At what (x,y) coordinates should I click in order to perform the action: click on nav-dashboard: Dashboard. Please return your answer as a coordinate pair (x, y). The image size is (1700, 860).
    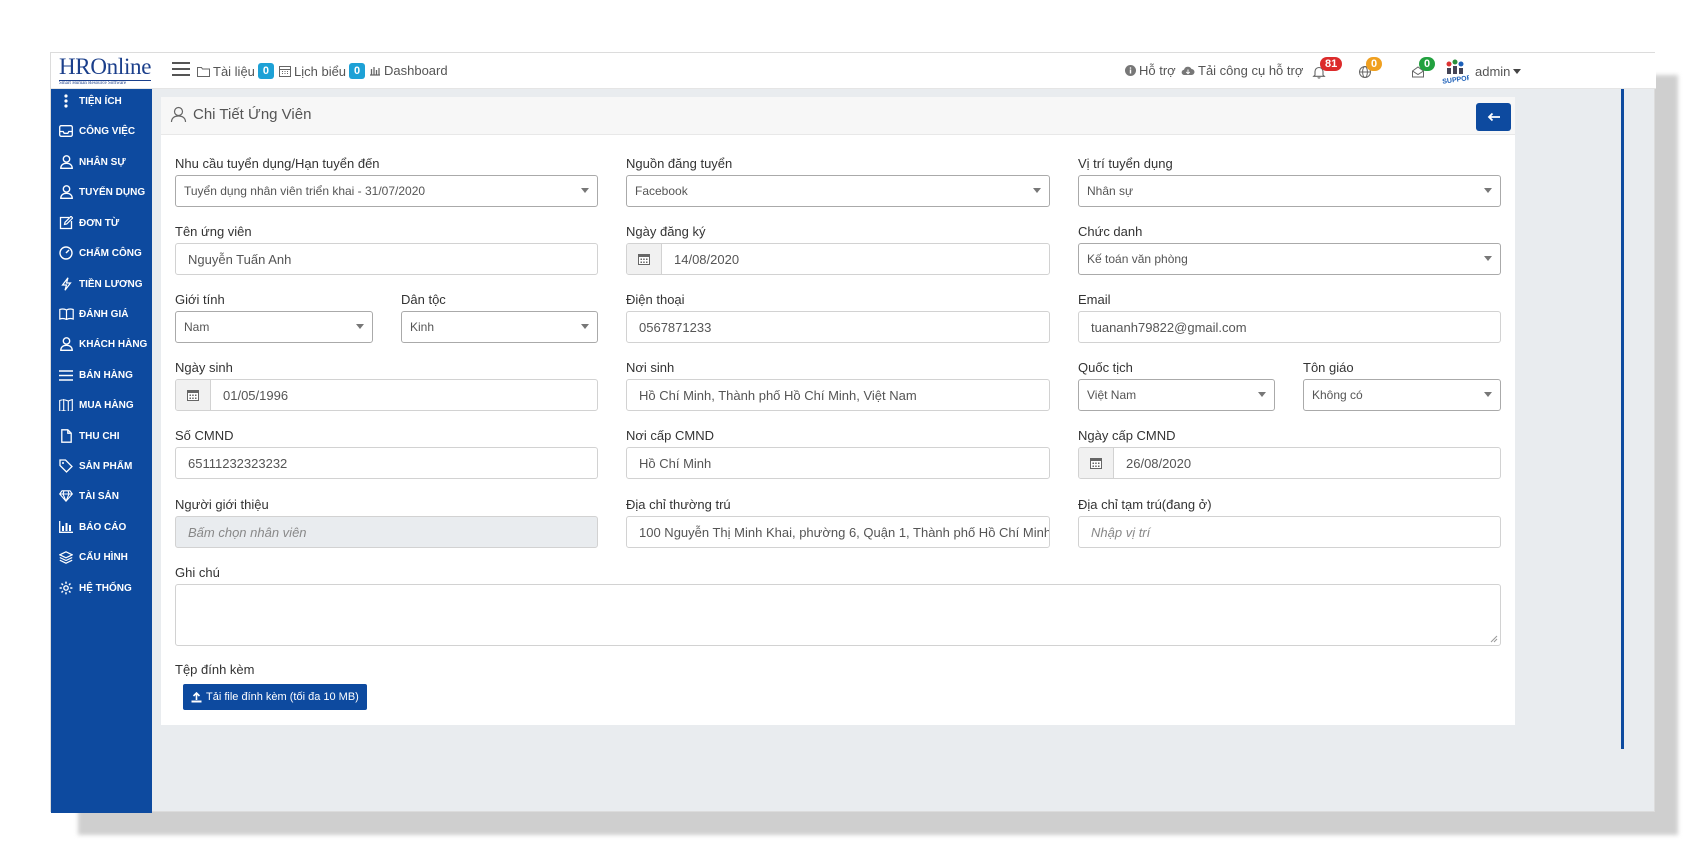
    Looking at the image, I should click on (408, 70).